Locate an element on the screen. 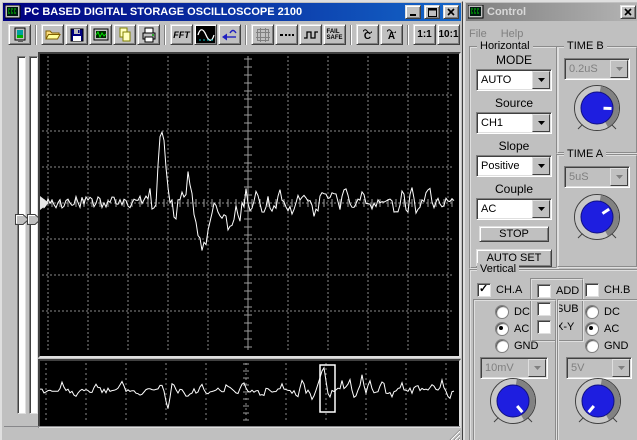 This screenshot has height=440, width=637. channel-b-dc-radio: DC is located at coordinates (602, 312).